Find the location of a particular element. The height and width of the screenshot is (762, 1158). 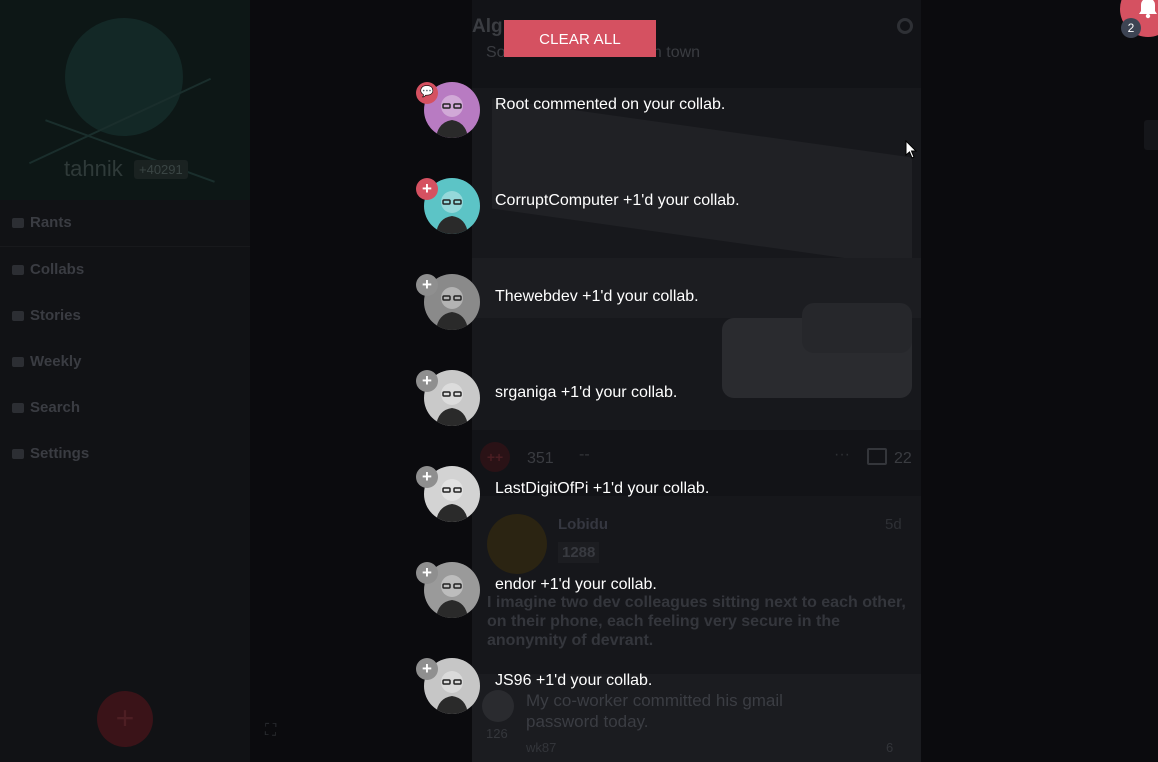

notification-item: + CorruptComputer +1'd your collab. is located at coordinates (616, 208).